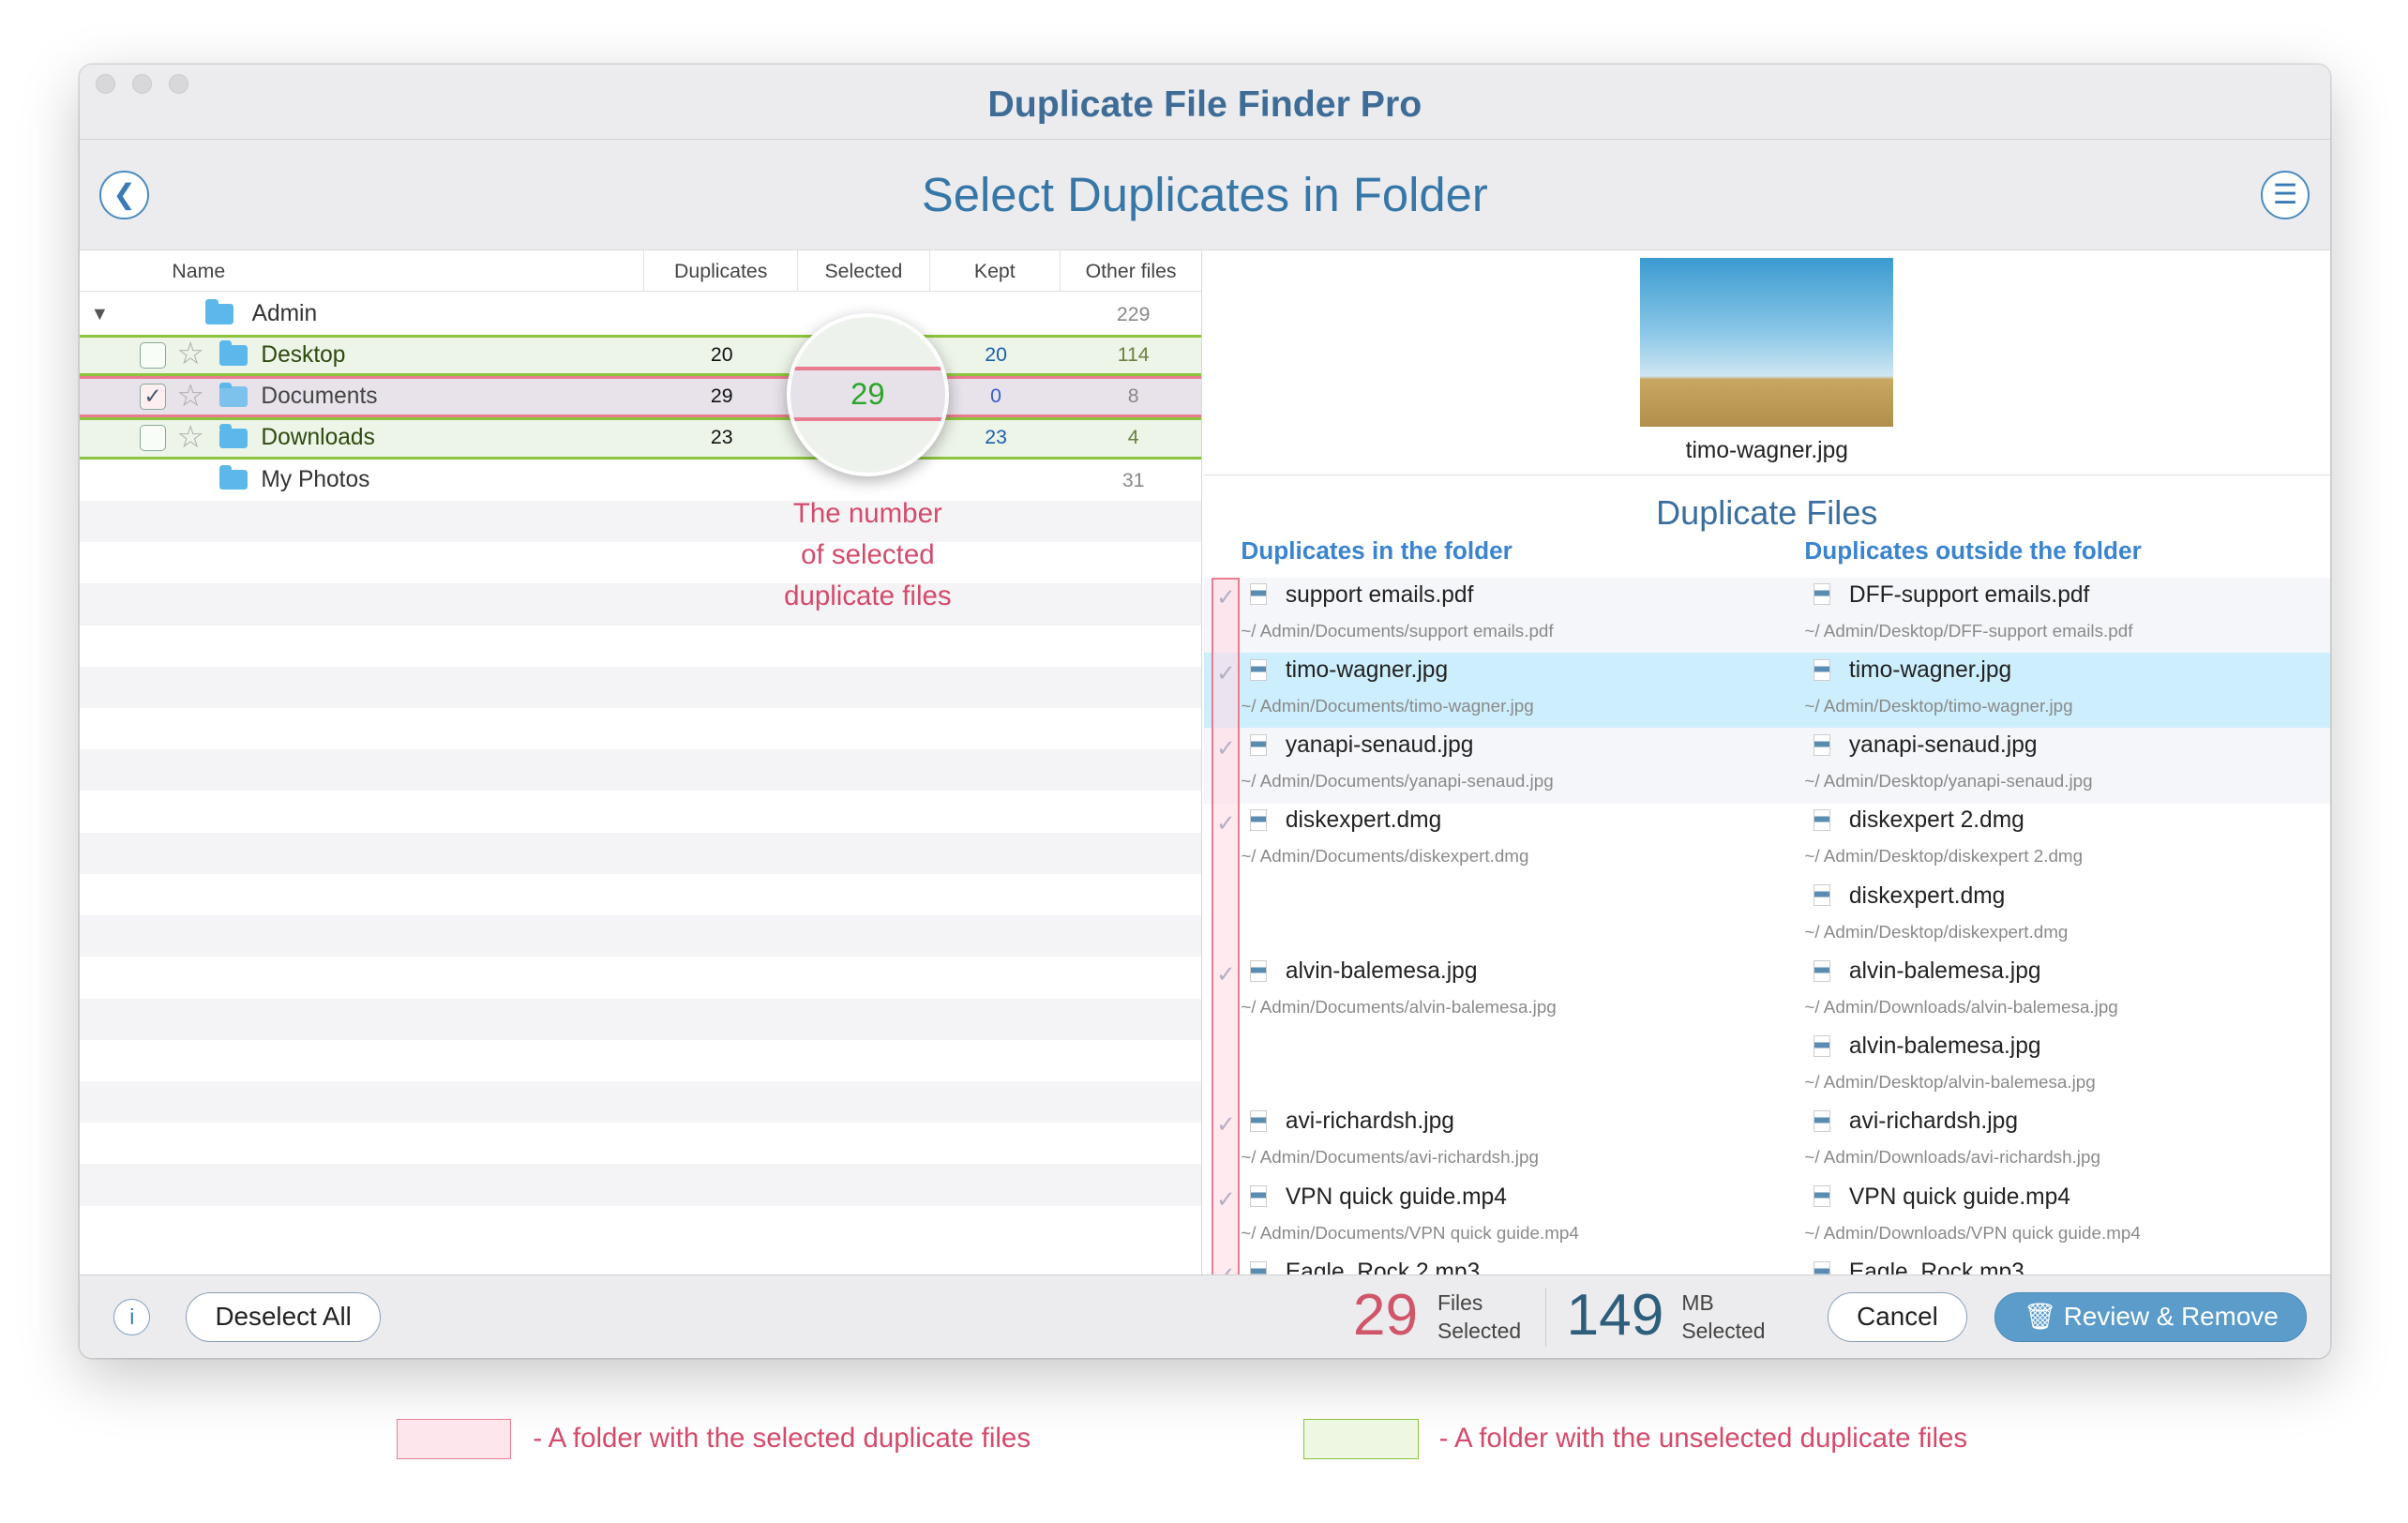  I want to click on col-name: Name, so click(362, 271).